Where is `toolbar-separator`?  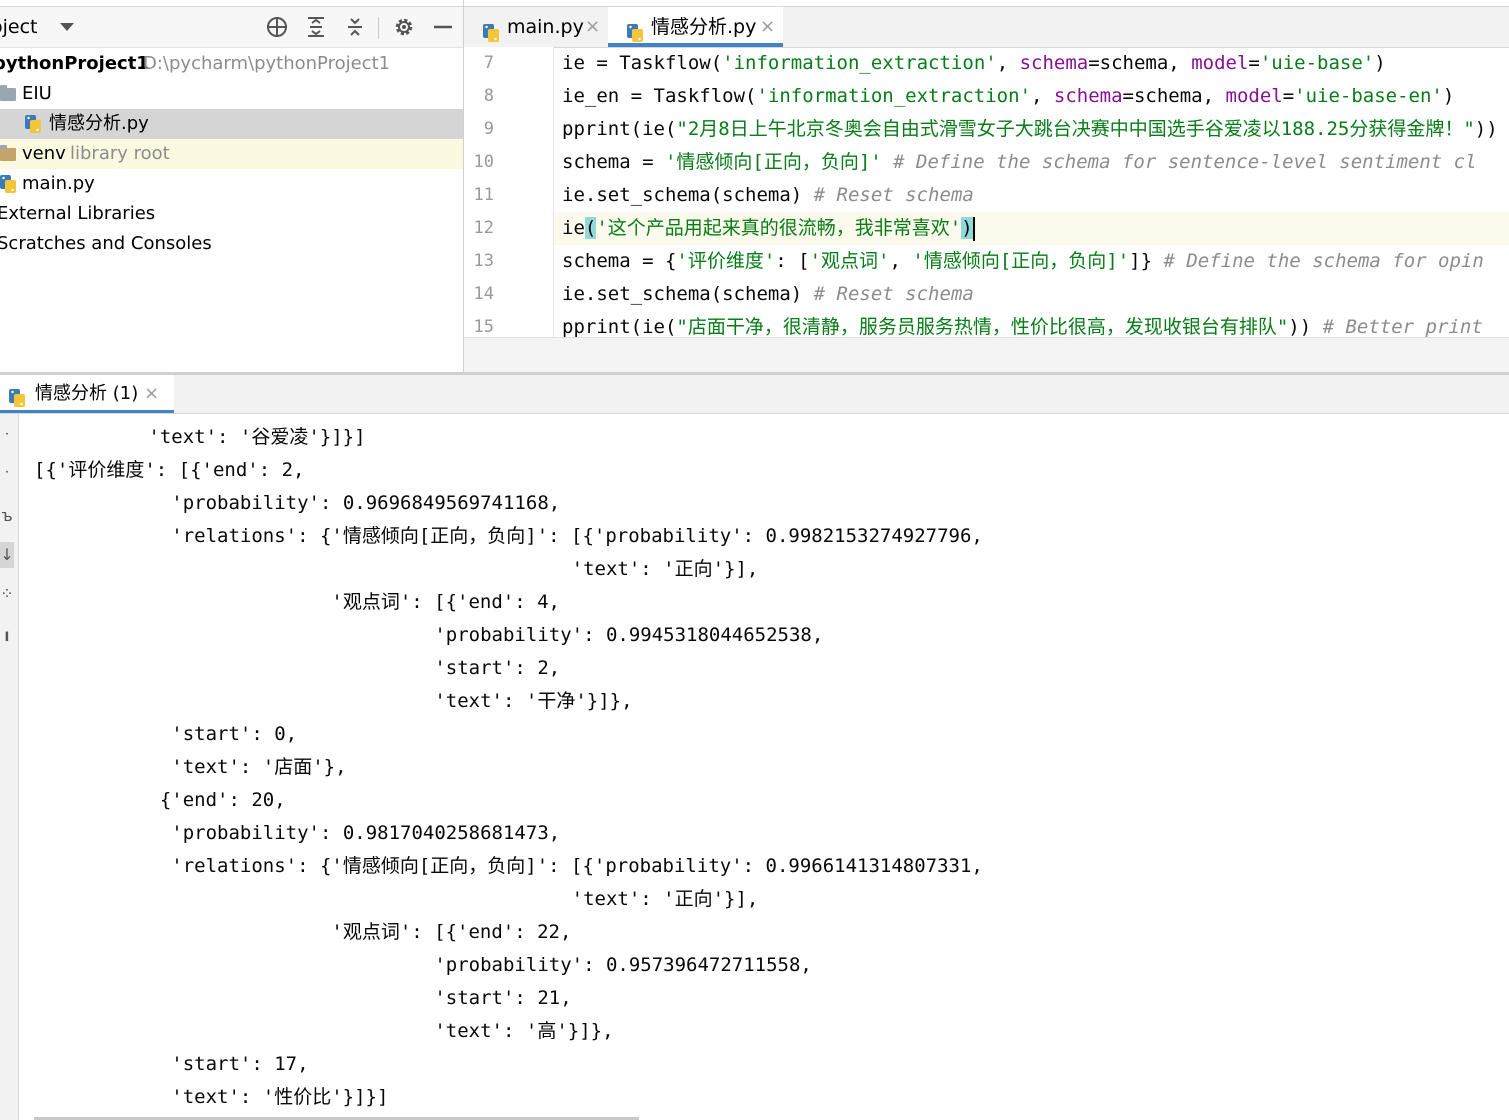 toolbar-separator is located at coordinates (378, 28).